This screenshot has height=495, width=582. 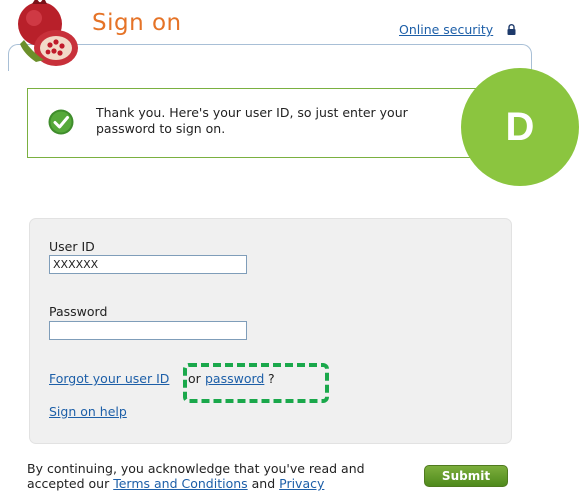 I want to click on sign-on-help-link: Sign on help, so click(x=88, y=411).